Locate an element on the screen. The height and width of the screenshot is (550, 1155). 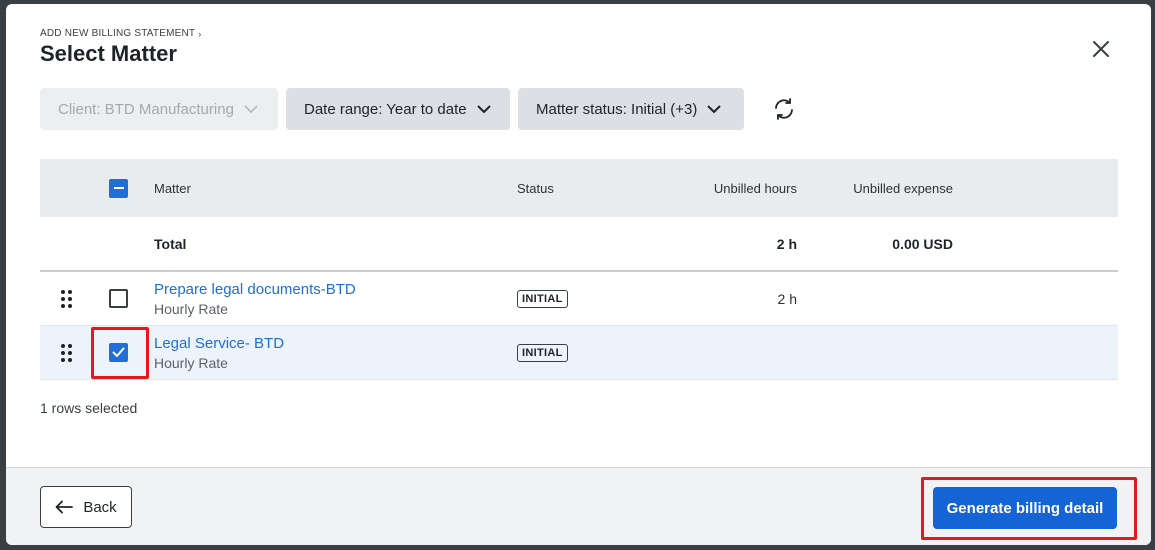
date-range-filter: Date range: Year to date is located at coordinates (398, 109).